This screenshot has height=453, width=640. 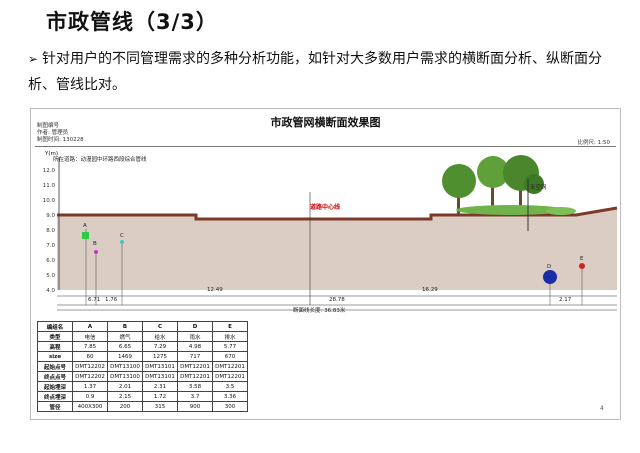 I want to click on table-header-row: 编组名 A B C D E, so click(x=142, y=326).